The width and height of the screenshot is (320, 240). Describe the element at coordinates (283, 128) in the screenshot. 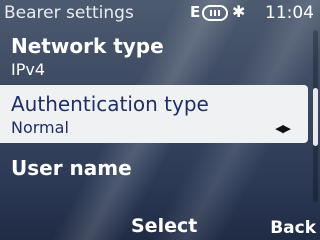

I see `left-right-arrows-icon: ◀▶` at that location.